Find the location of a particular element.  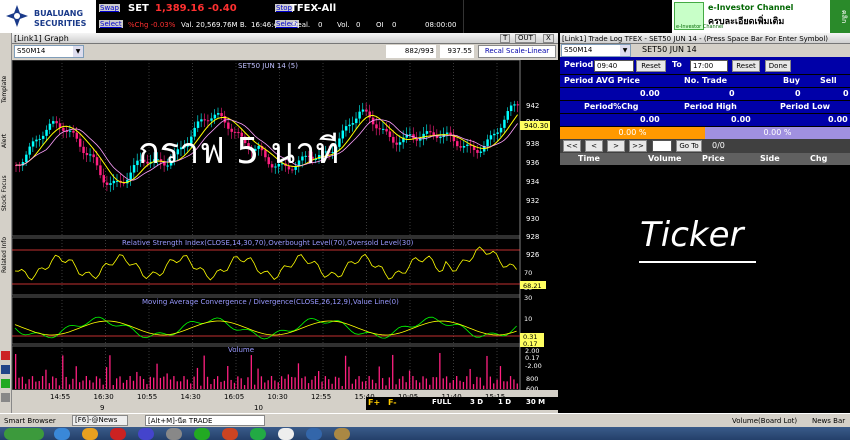

first-page-button: << is located at coordinates (572, 146).